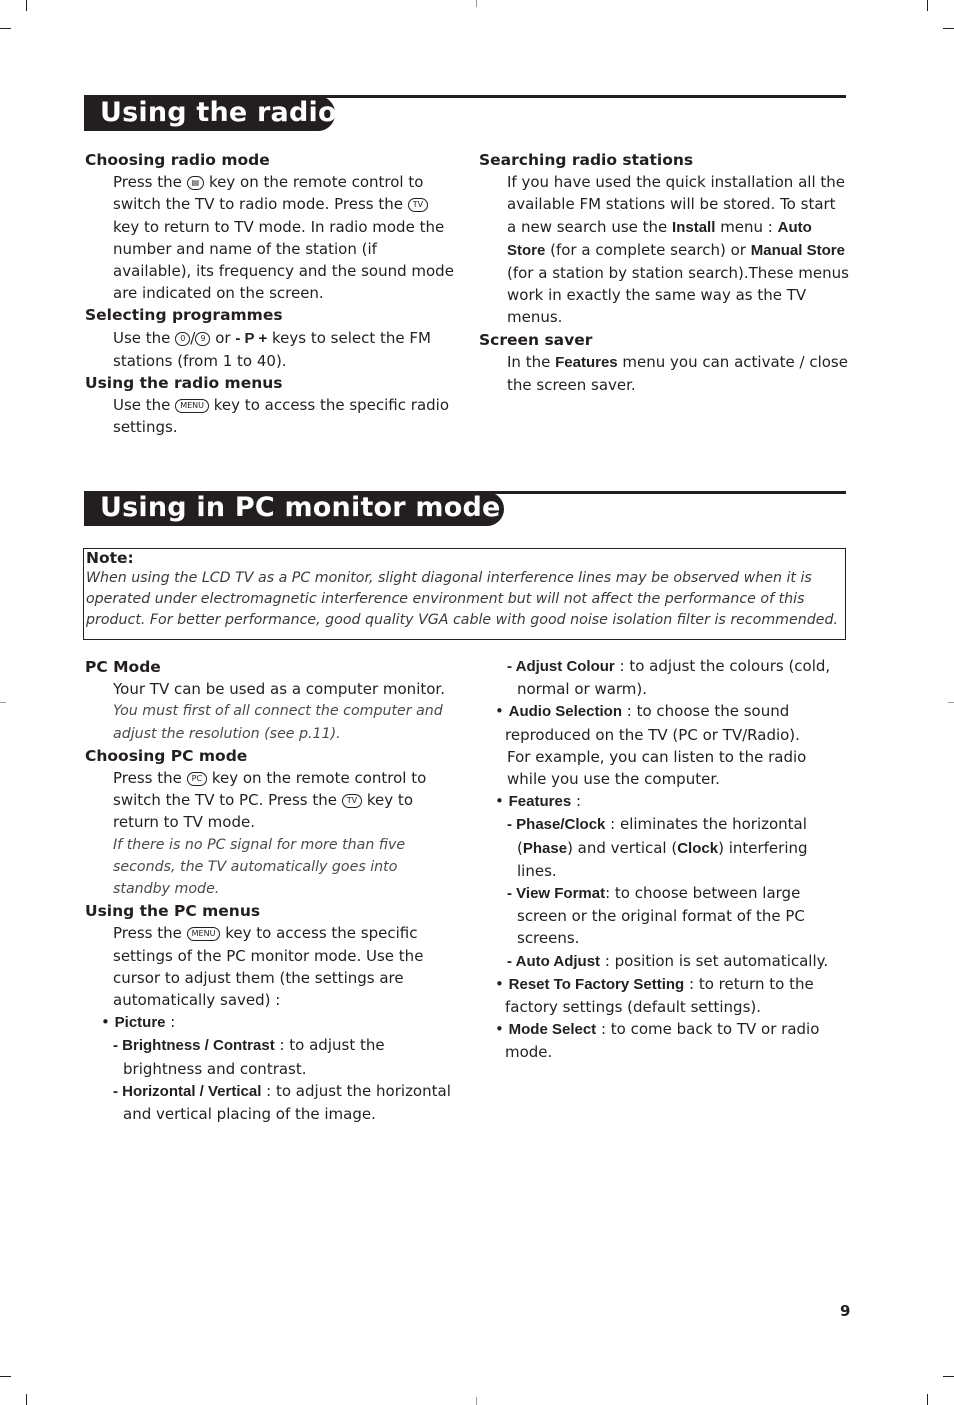 The image size is (954, 1405). I want to click on p-keys-label: - P +, so click(251, 338).